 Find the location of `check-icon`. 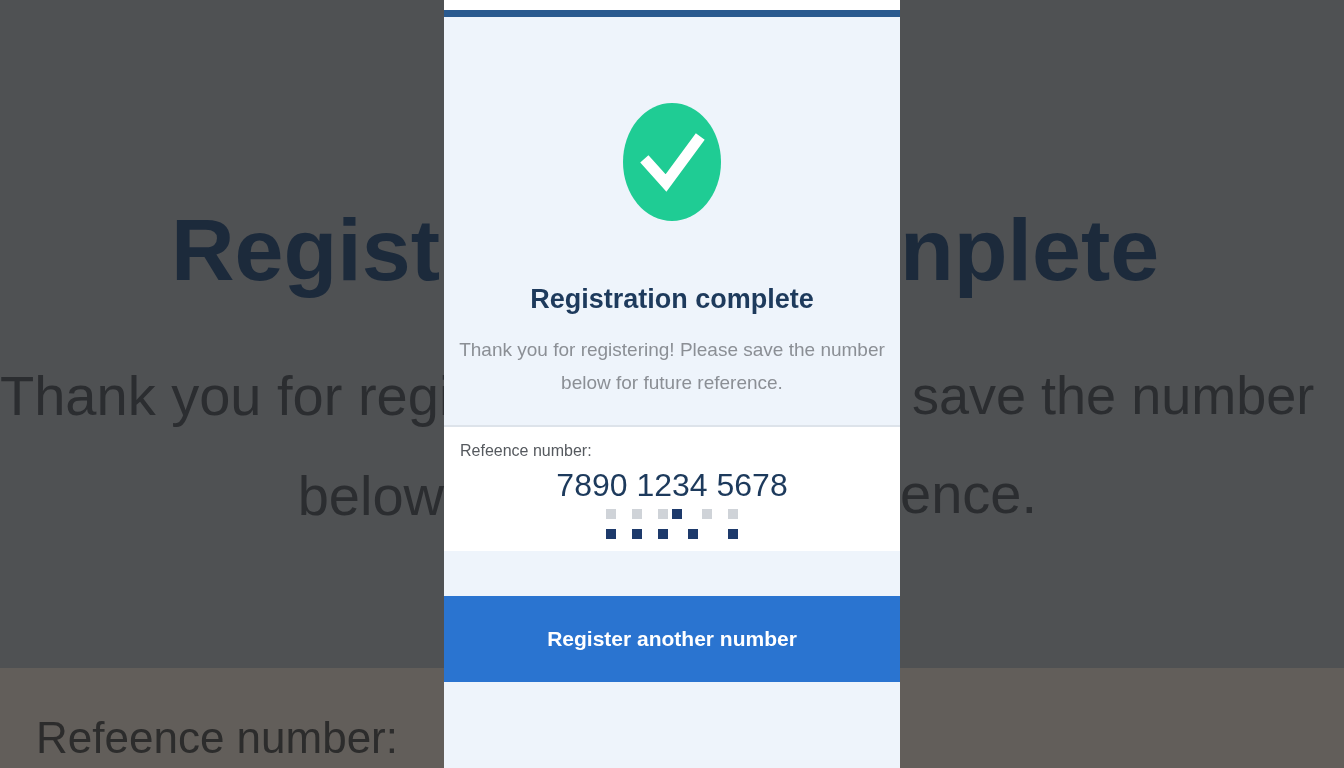

check-icon is located at coordinates (672, 162).